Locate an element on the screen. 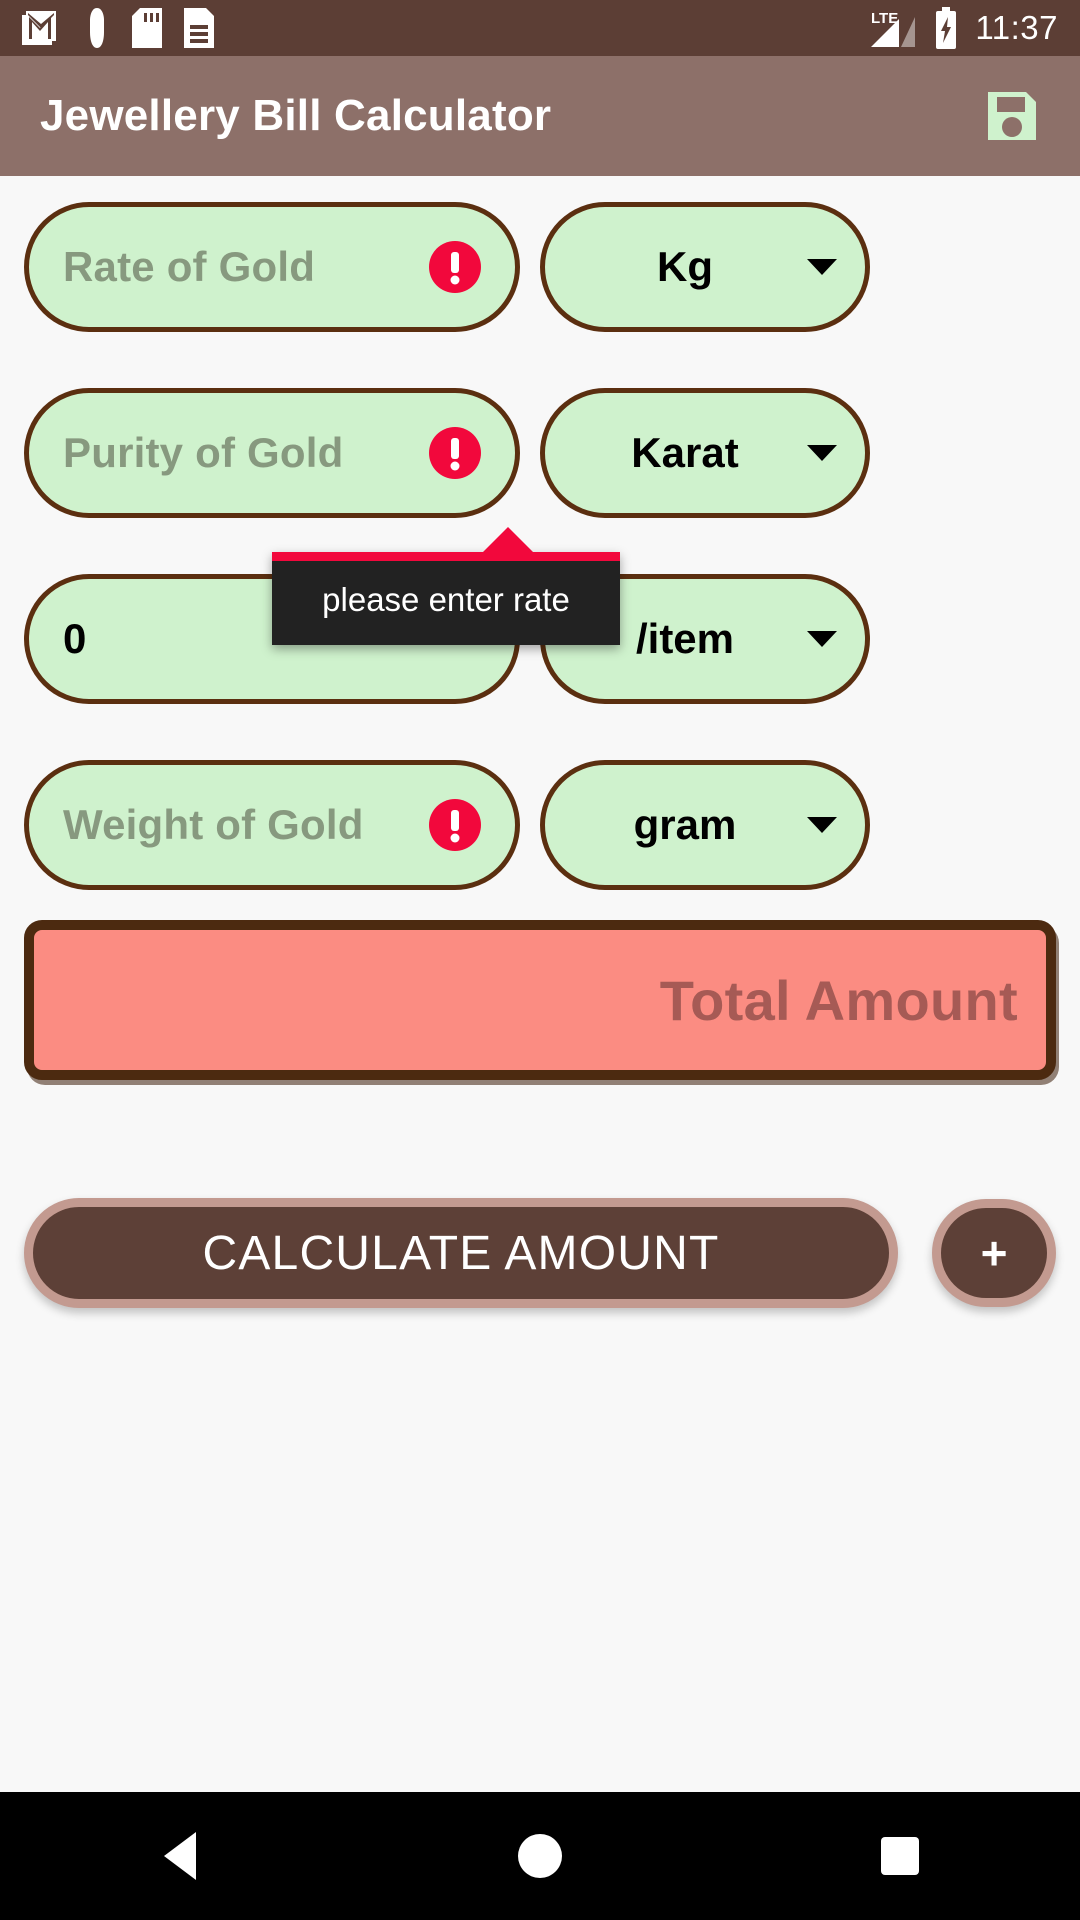 Image resolution: width=1080 pixels, height=1920 pixels. spacer-top is located at coordinates (540, 189).